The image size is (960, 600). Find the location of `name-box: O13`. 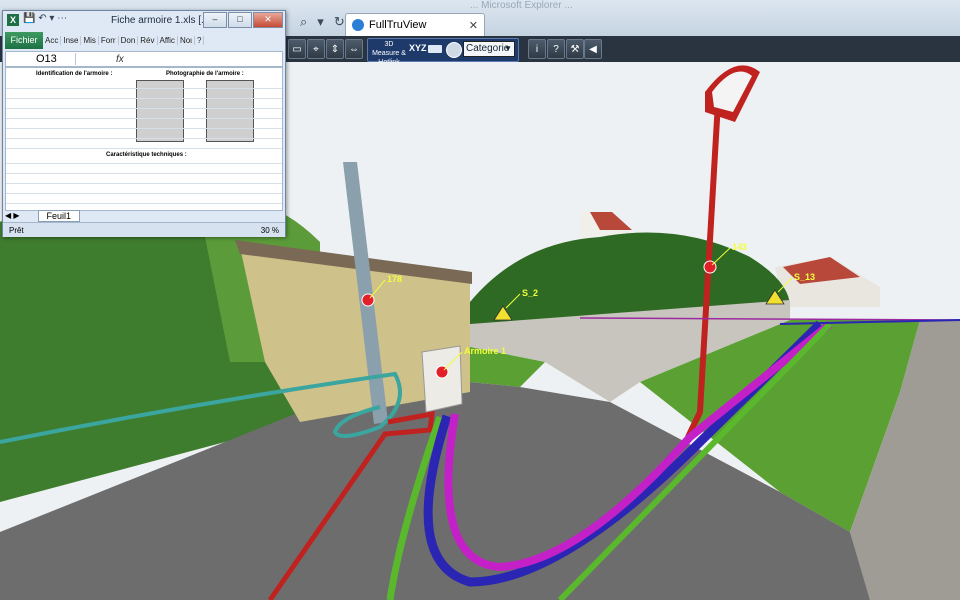

name-box: O13 is located at coordinates (41, 59).